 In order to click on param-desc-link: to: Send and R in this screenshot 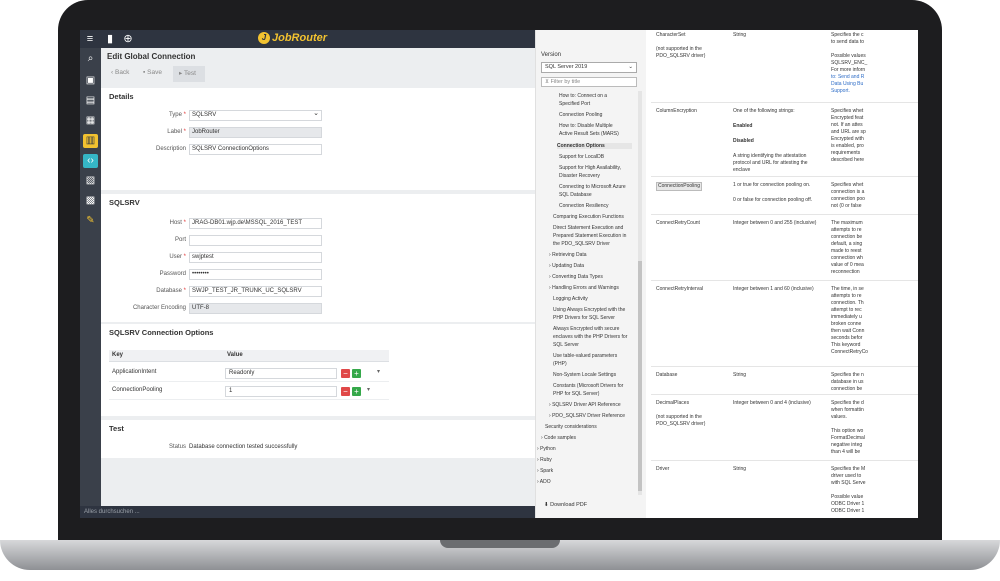, I will do `click(847, 77)`.